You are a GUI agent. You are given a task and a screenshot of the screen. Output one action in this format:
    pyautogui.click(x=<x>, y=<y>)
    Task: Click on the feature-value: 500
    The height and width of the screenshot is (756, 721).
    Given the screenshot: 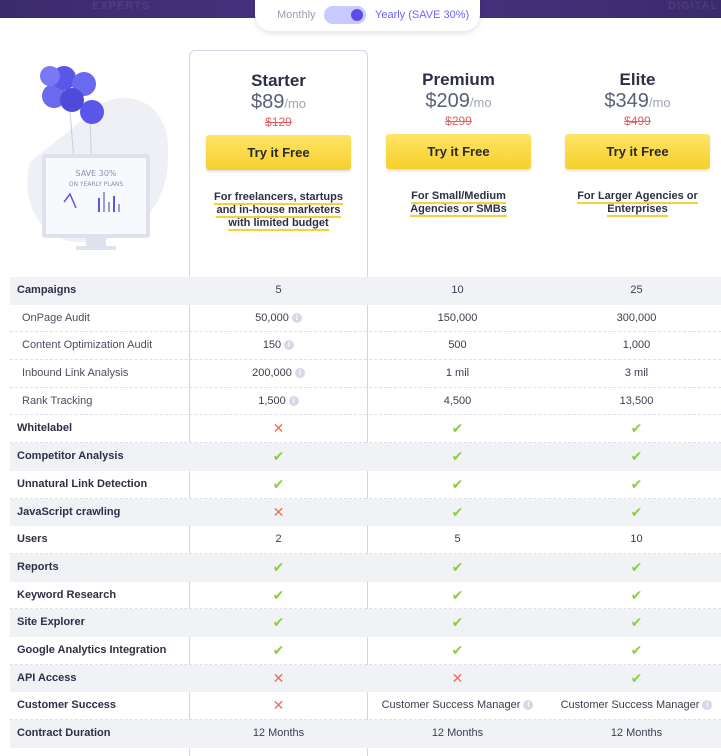 What is the action you would take?
    pyautogui.click(x=457, y=345)
    